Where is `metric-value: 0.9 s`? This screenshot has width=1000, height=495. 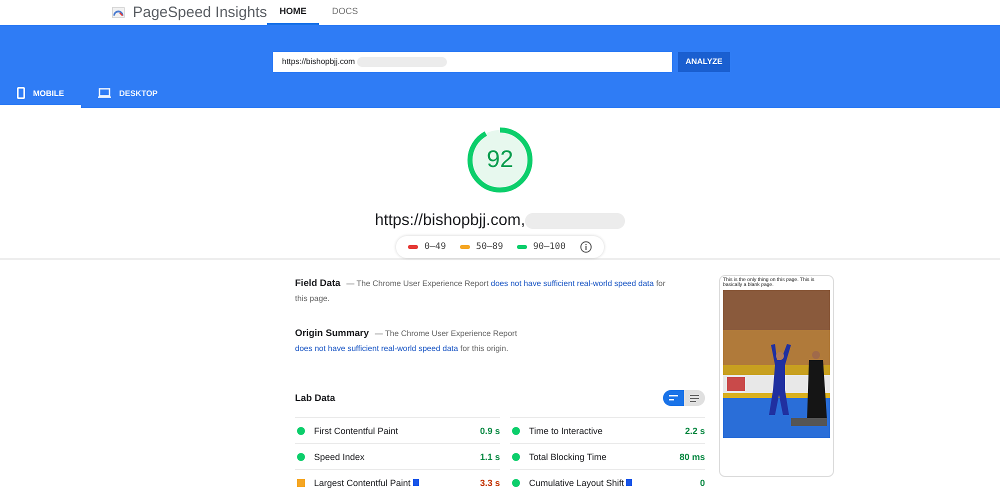 metric-value: 0.9 s is located at coordinates (490, 431).